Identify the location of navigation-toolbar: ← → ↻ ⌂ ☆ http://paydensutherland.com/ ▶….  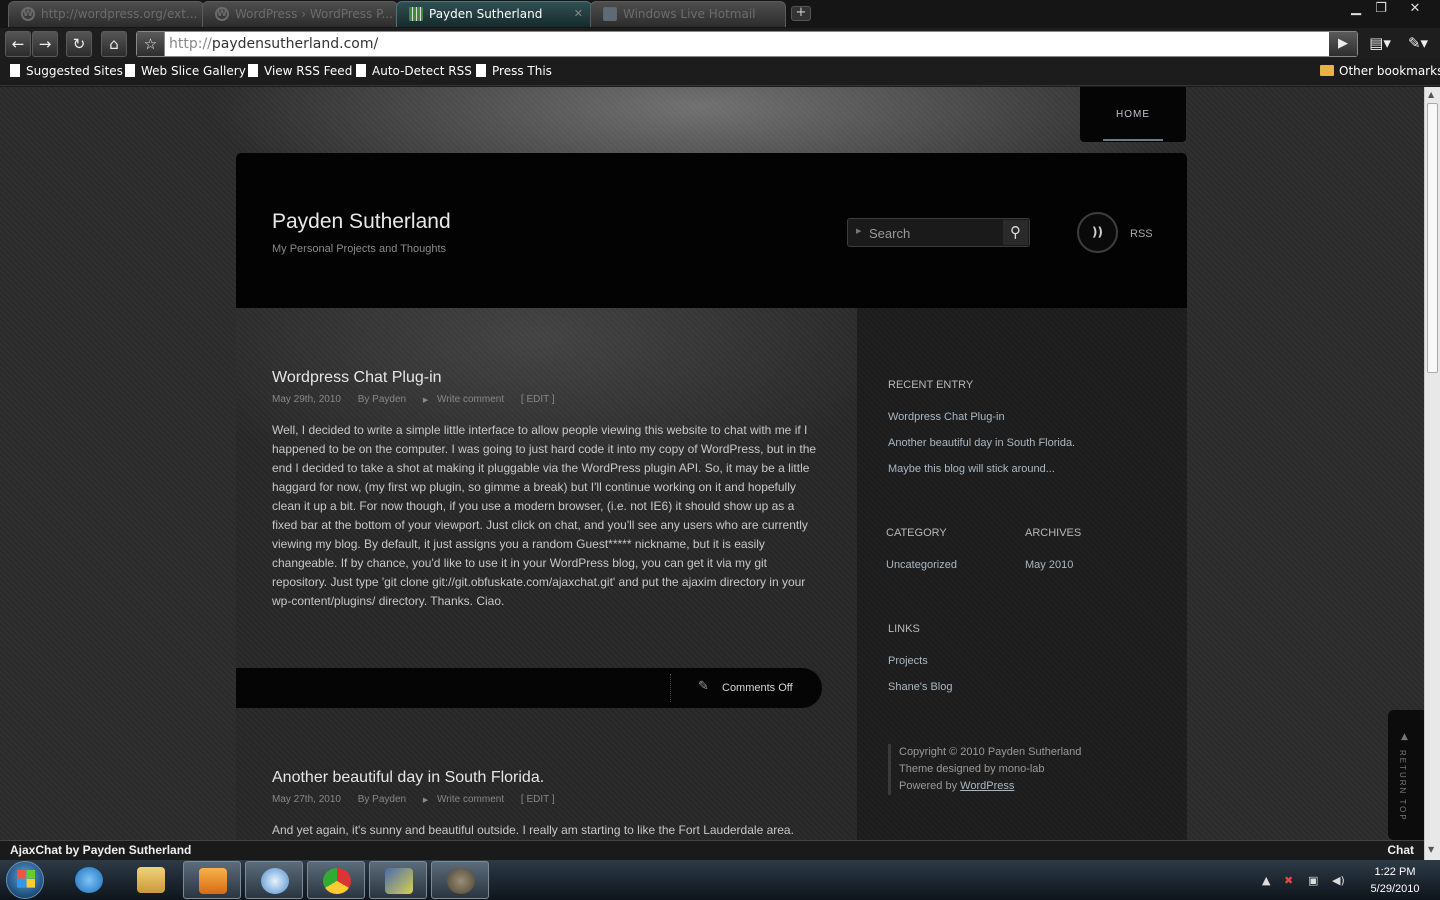
(720, 43).